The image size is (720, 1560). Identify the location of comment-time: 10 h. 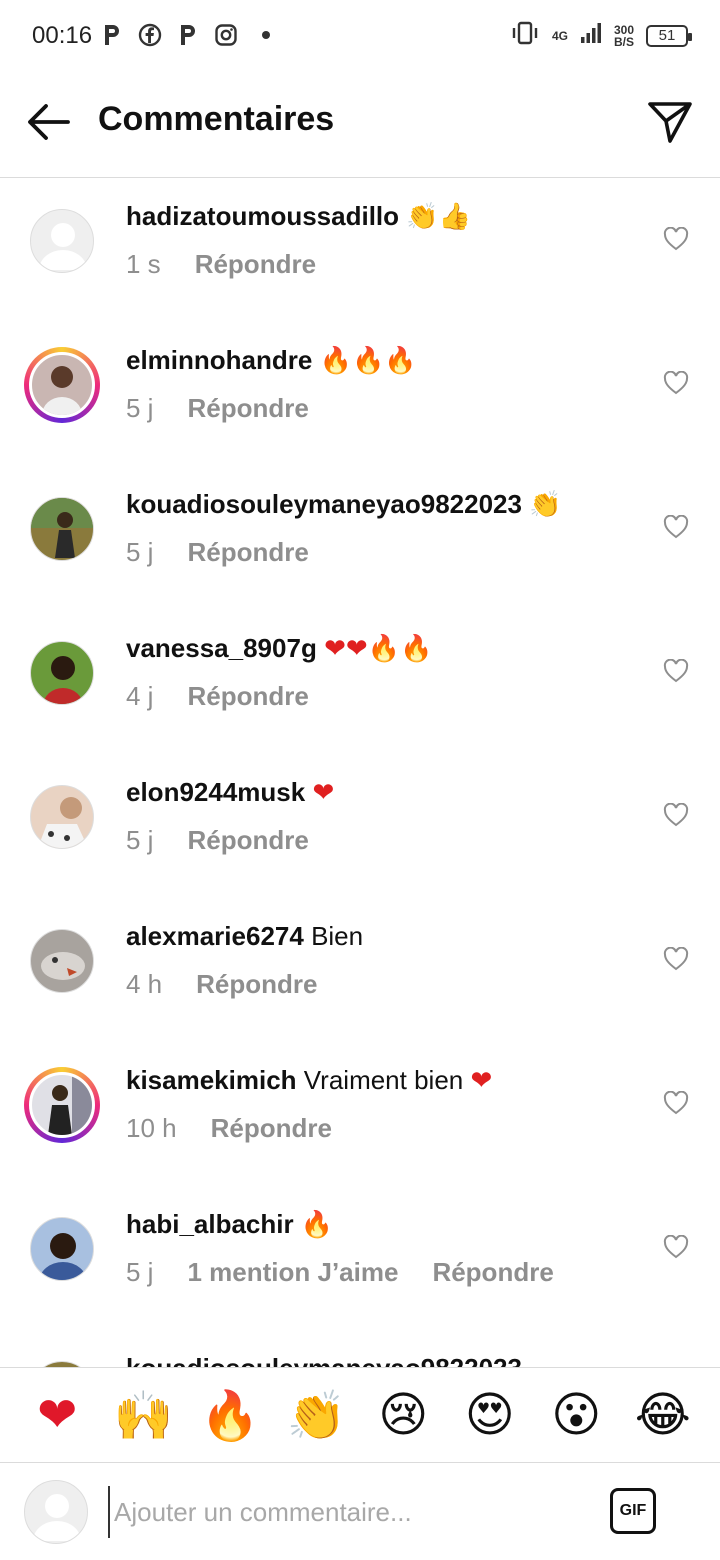
(151, 1128).